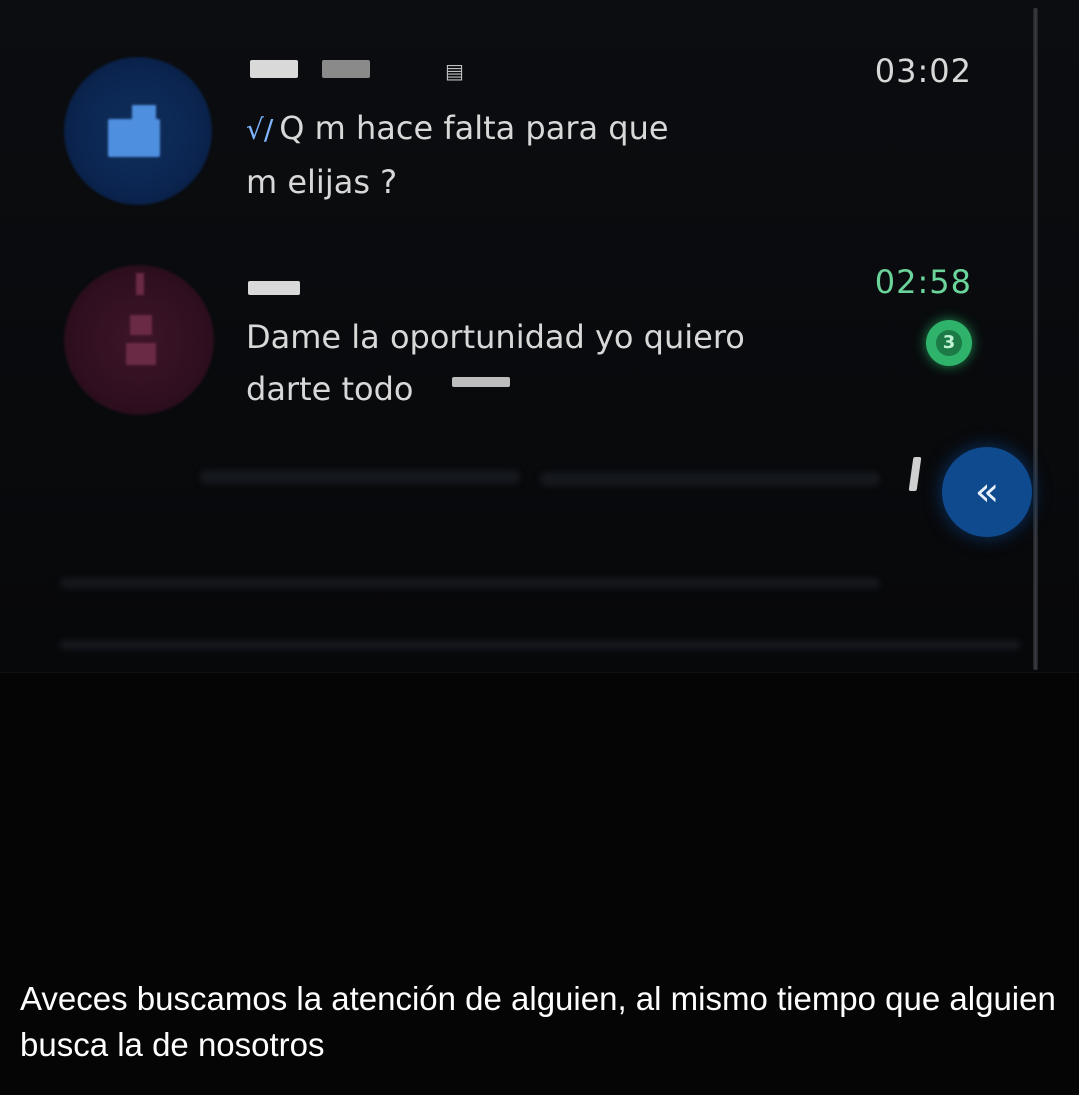  I want to click on scroll-indicator, so click(915, 474).